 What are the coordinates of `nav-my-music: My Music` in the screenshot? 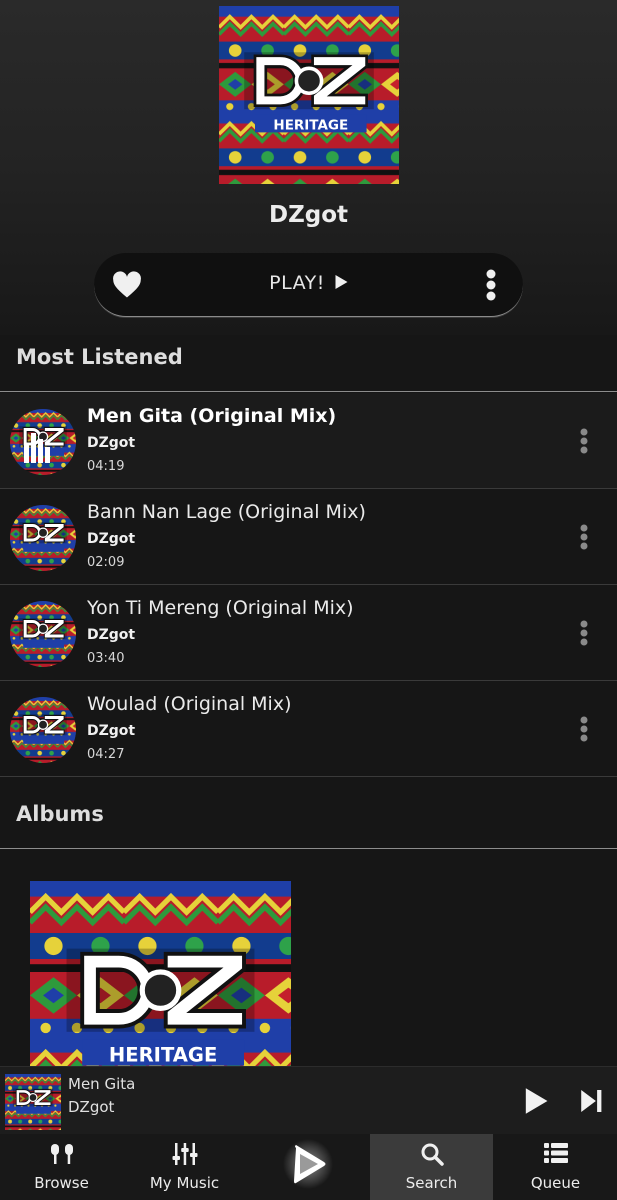 It's located at (184, 1167).